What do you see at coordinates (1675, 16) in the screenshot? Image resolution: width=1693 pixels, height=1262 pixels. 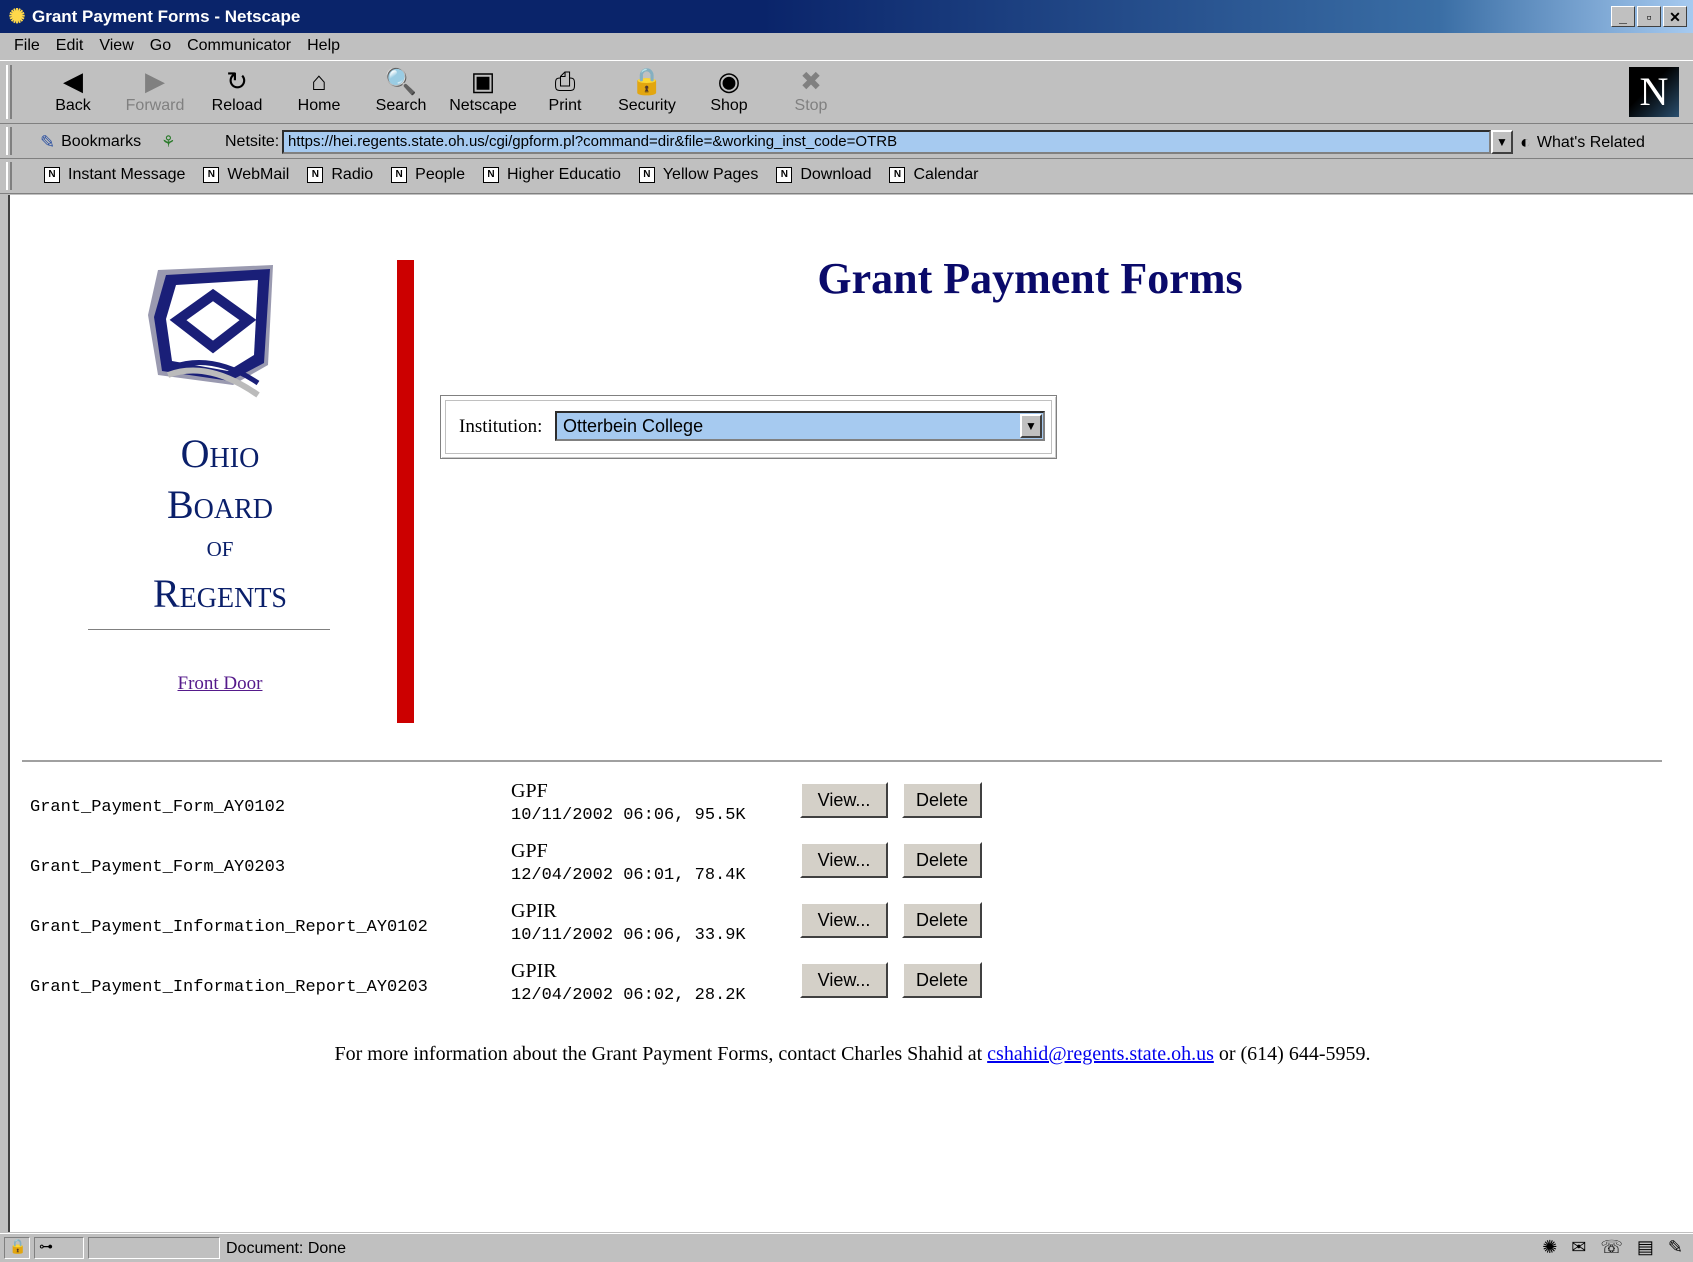 I see `close-button: ✕` at bounding box center [1675, 16].